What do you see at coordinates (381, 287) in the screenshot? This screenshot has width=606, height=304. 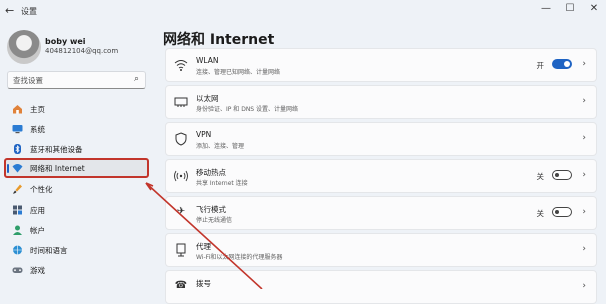 I see `dial-up-card: ☎ 拨号 ›` at bounding box center [381, 287].